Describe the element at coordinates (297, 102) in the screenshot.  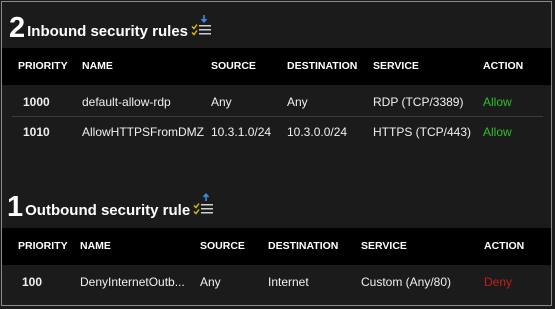
I see `rule-destination: Any` at that location.